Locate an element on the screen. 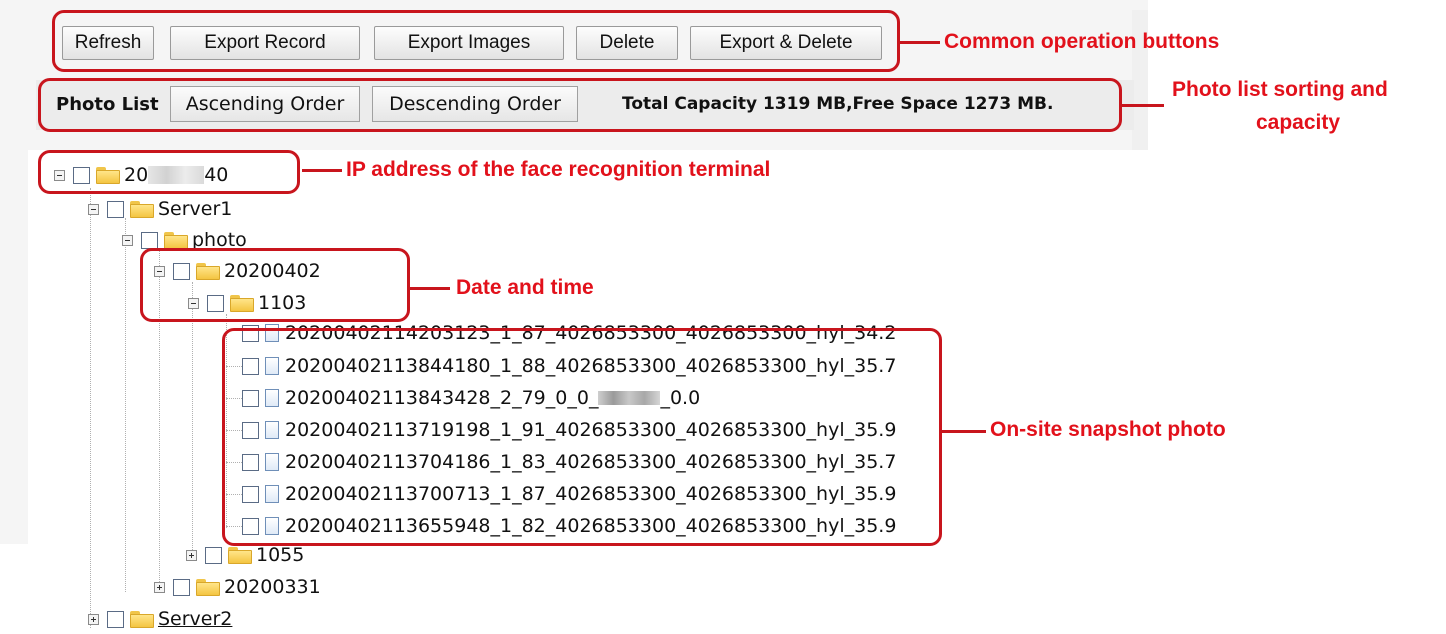 This screenshot has width=1446, height=634. annotation-text-sorting-2: capacity is located at coordinates (1298, 122).